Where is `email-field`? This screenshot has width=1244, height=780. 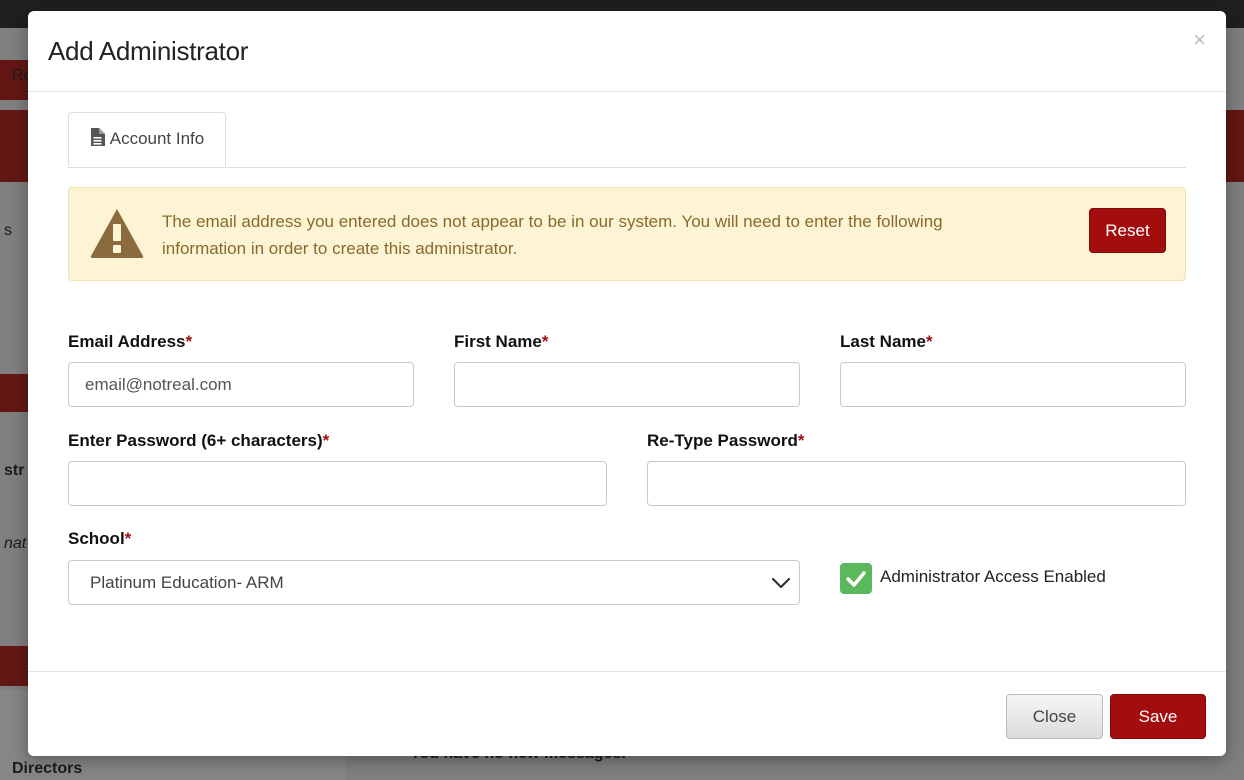 email-field is located at coordinates (241, 384).